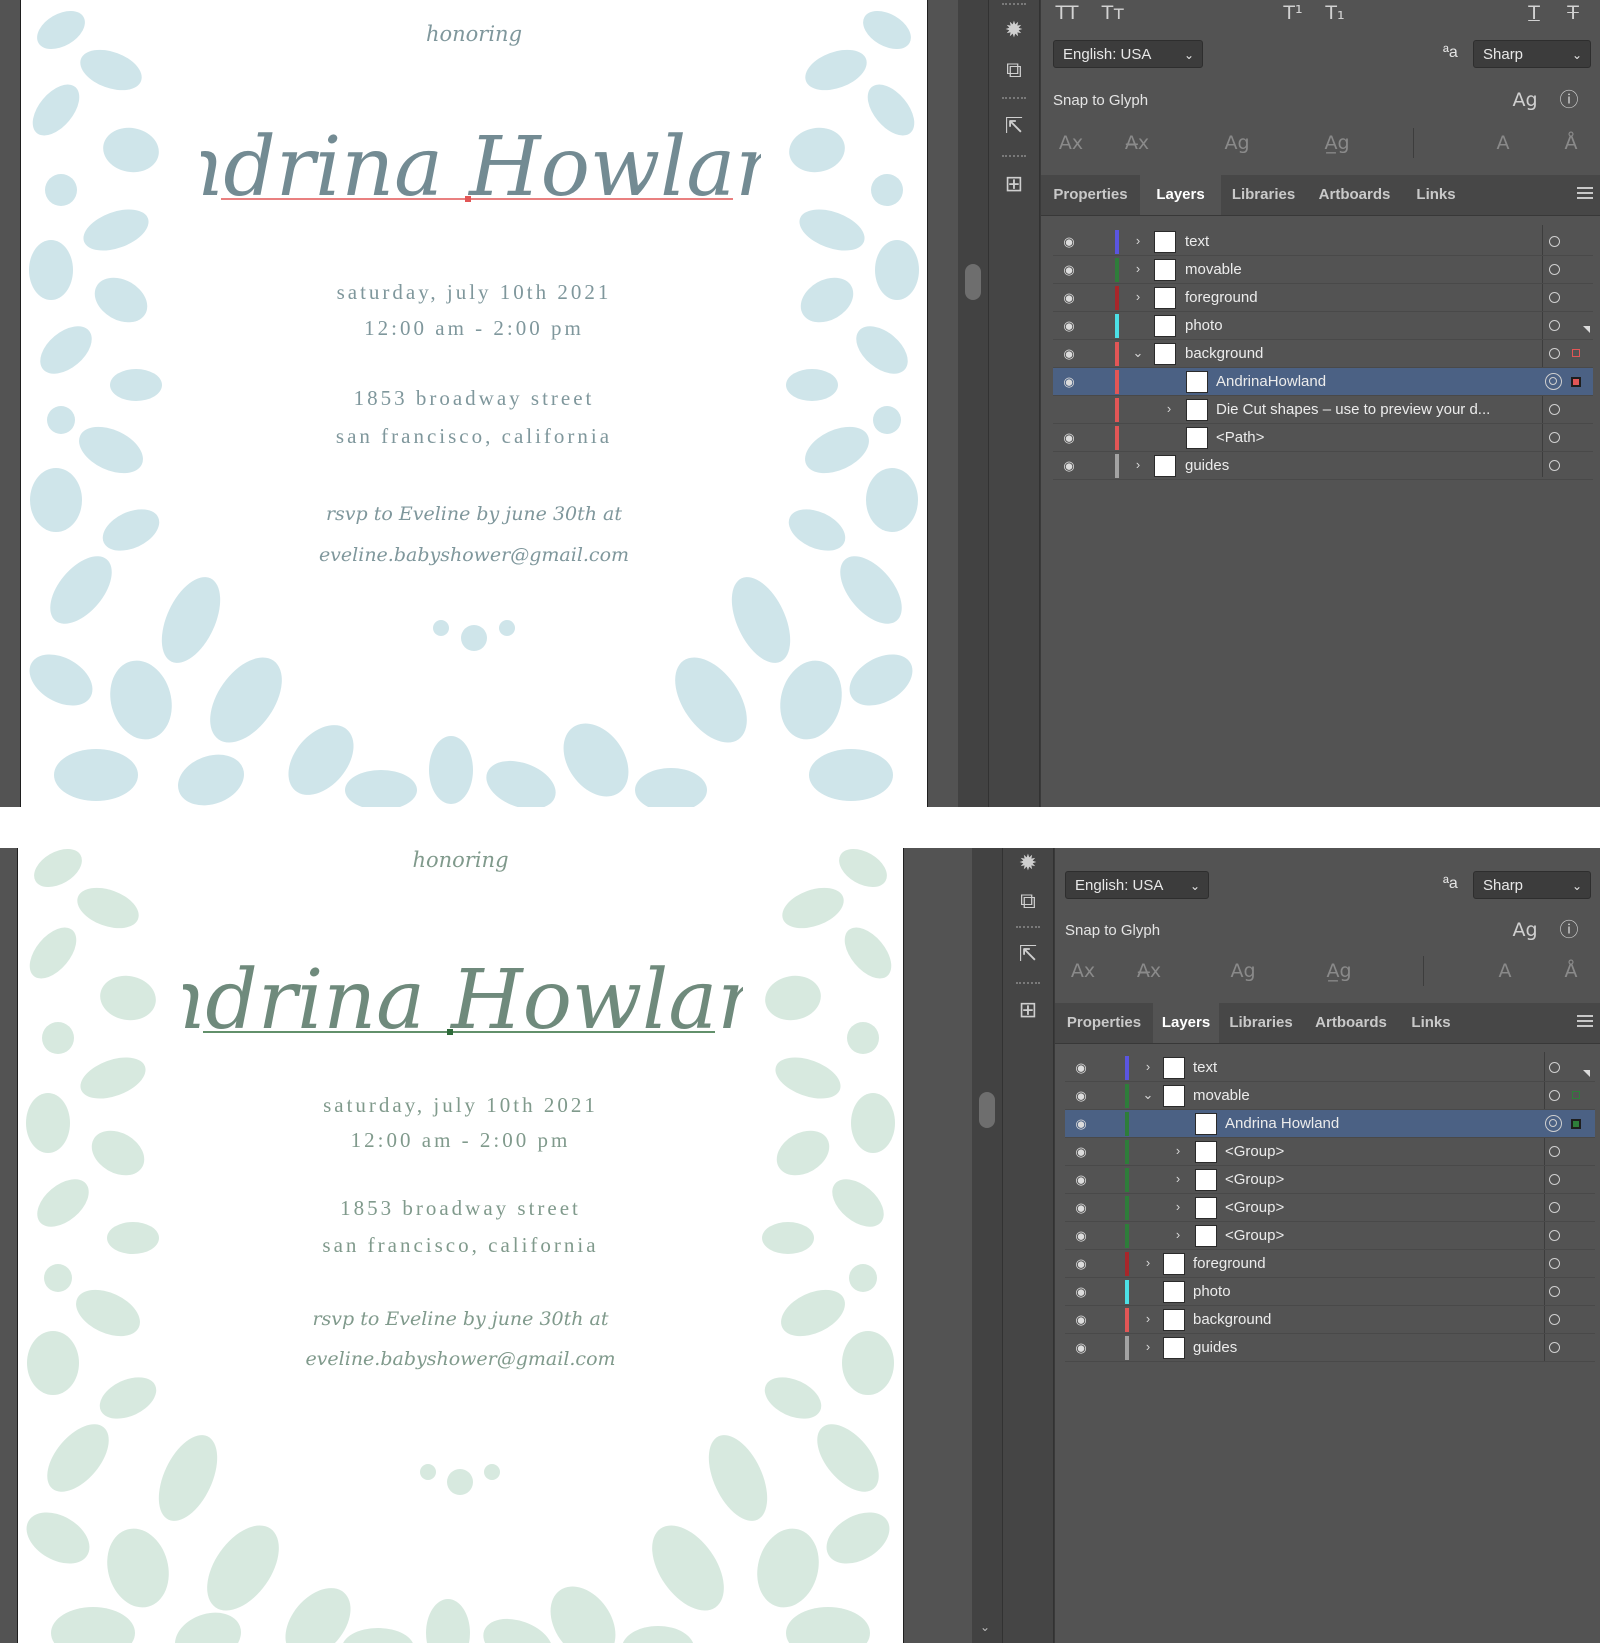 The height and width of the screenshot is (1643, 1600). I want to click on transform-icon: ⧉, so click(1028, 901).